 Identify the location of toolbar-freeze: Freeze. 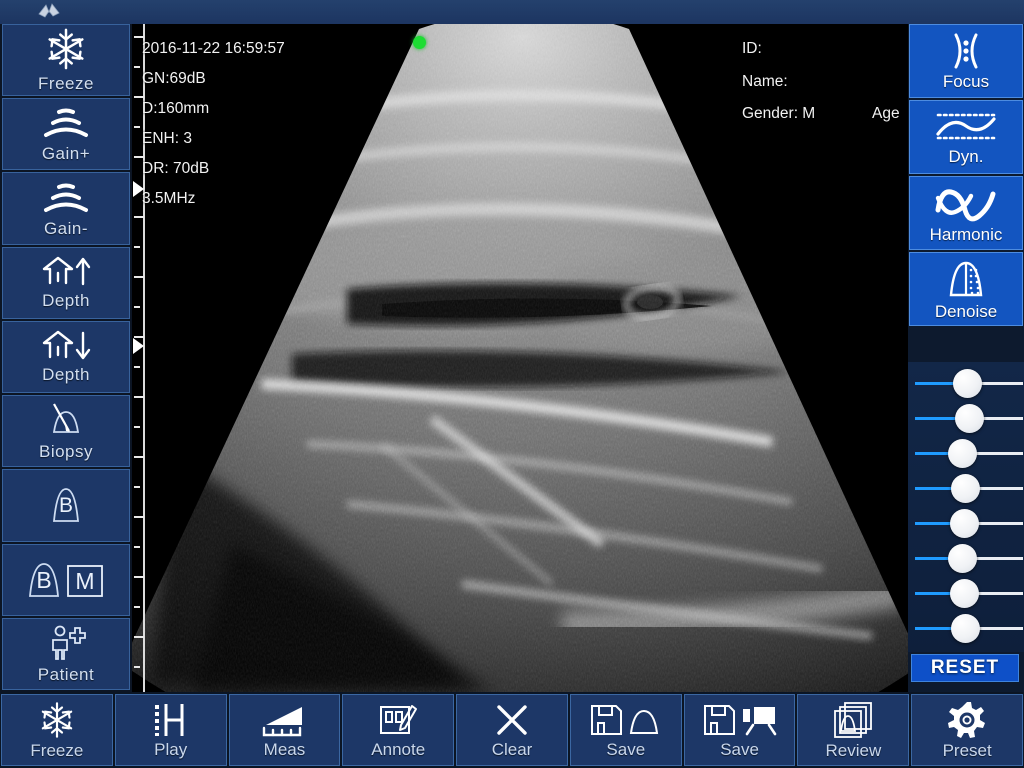
(57, 730).